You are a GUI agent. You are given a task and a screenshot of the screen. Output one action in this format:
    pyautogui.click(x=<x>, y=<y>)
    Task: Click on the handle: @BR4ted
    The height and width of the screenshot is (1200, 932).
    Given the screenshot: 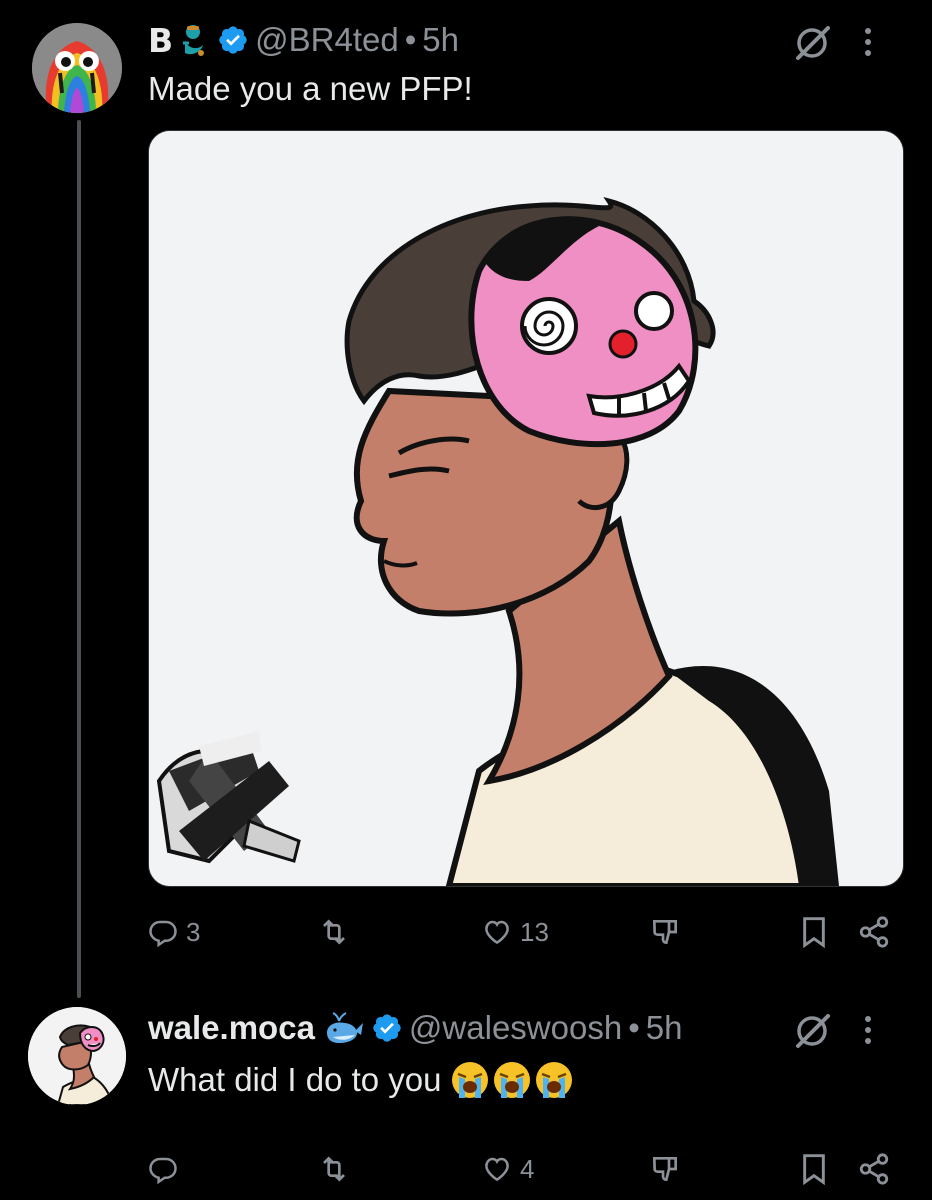 What is the action you would take?
    pyautogui.click(x=327, y=40)
    